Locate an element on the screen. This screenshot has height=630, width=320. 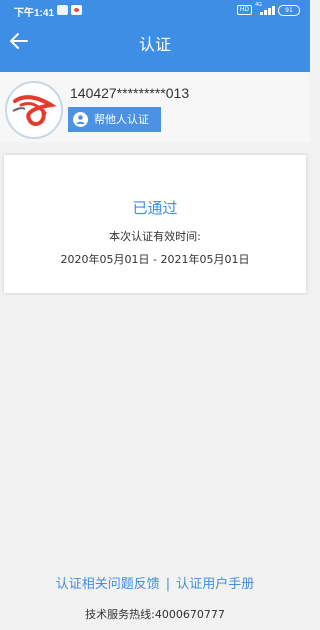
user-icon is located at coordinates (80, 119).